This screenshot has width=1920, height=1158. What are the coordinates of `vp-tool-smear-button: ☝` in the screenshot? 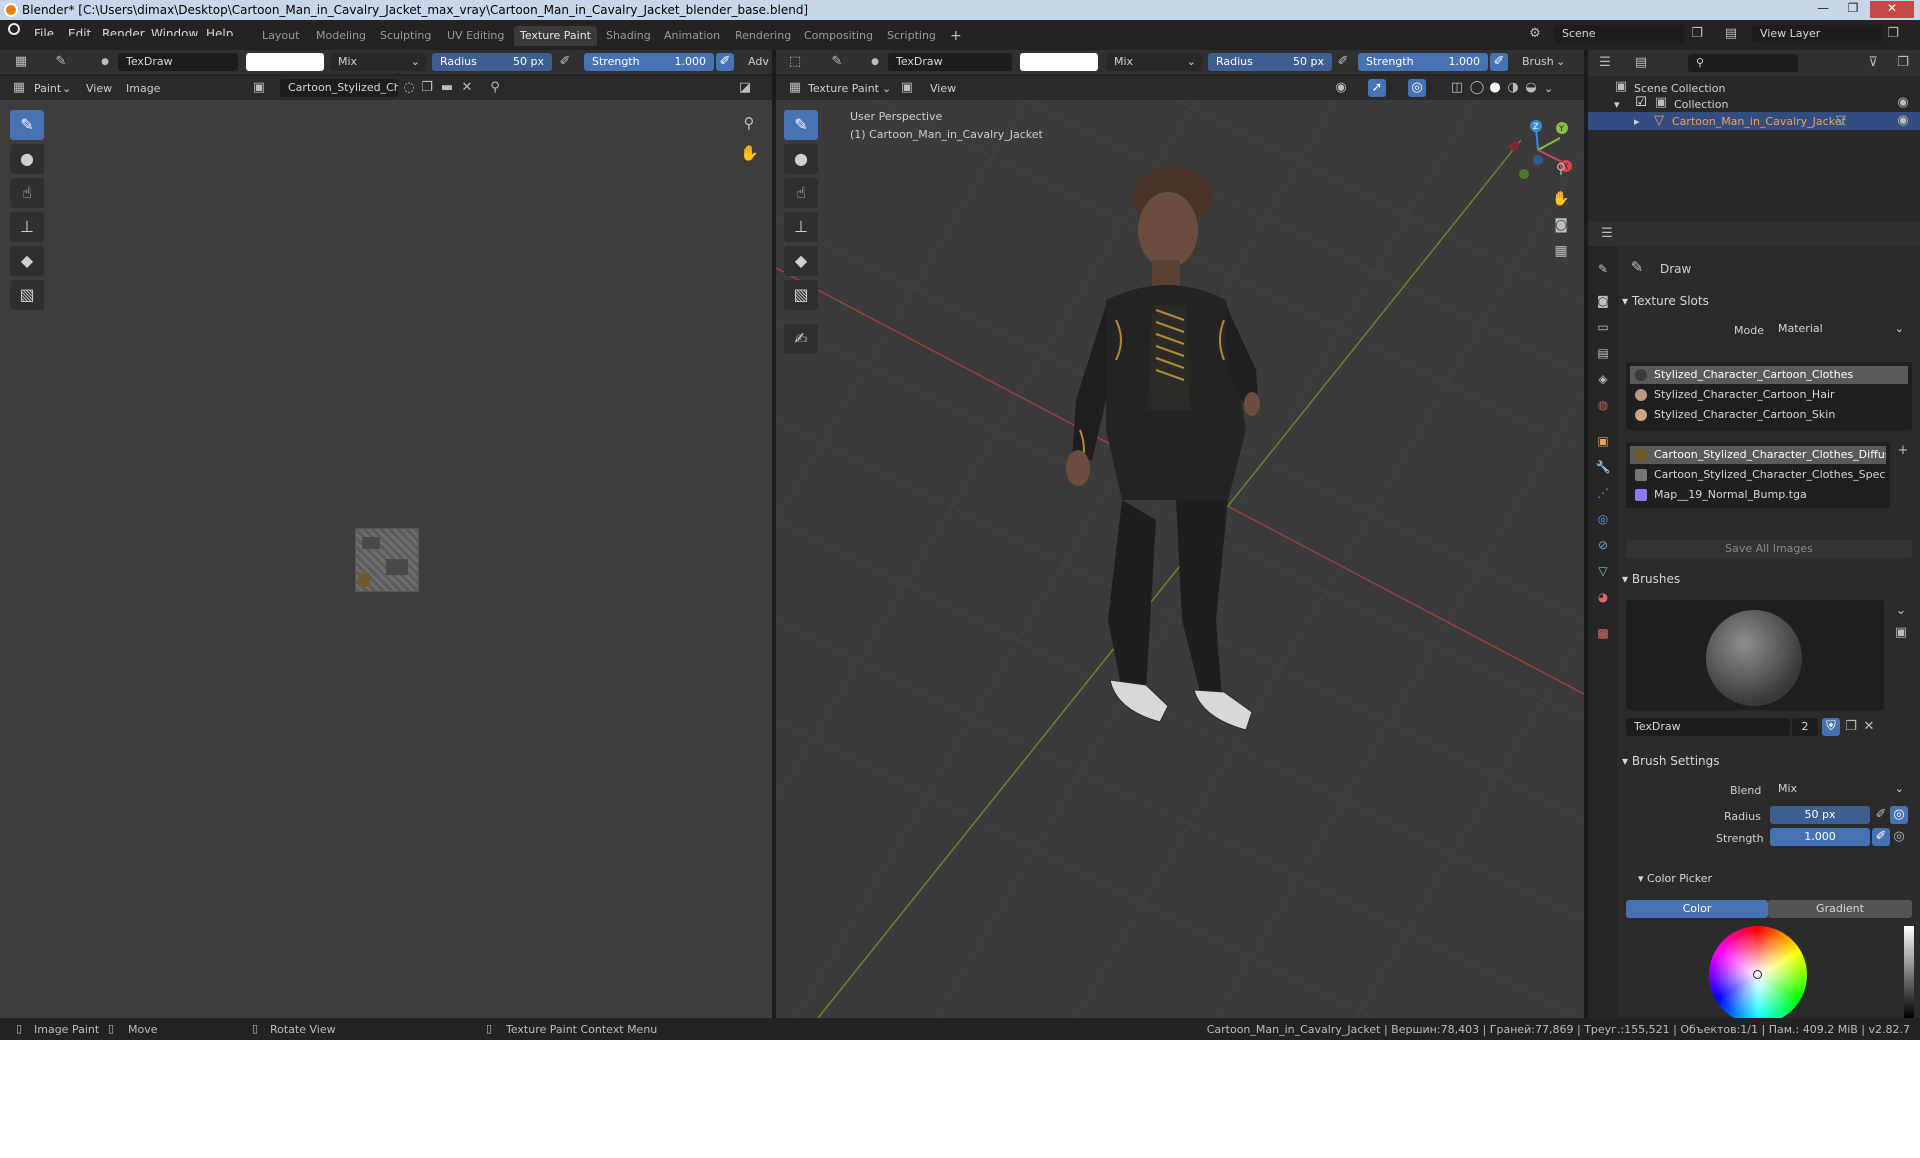 It's located at (801, 193).